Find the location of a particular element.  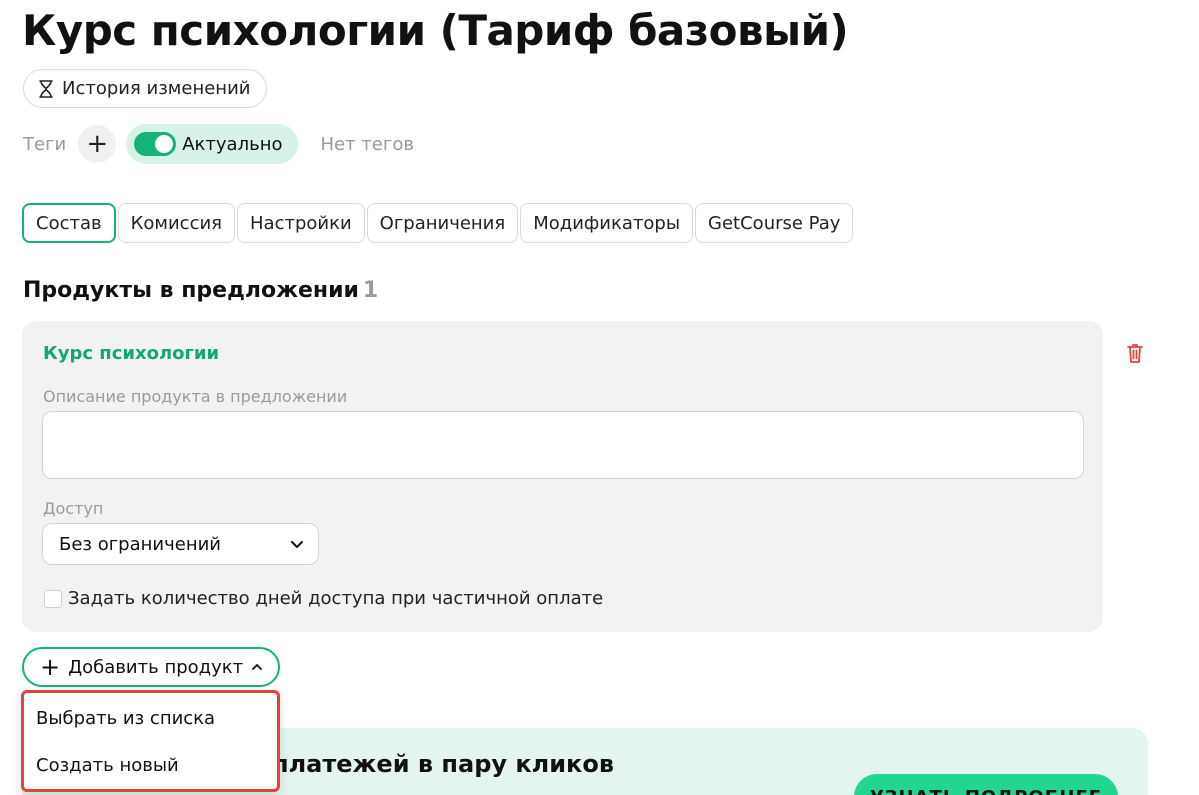

tab-getcourse-pay: GetCourse Pay is located at coordinates (774, 223).